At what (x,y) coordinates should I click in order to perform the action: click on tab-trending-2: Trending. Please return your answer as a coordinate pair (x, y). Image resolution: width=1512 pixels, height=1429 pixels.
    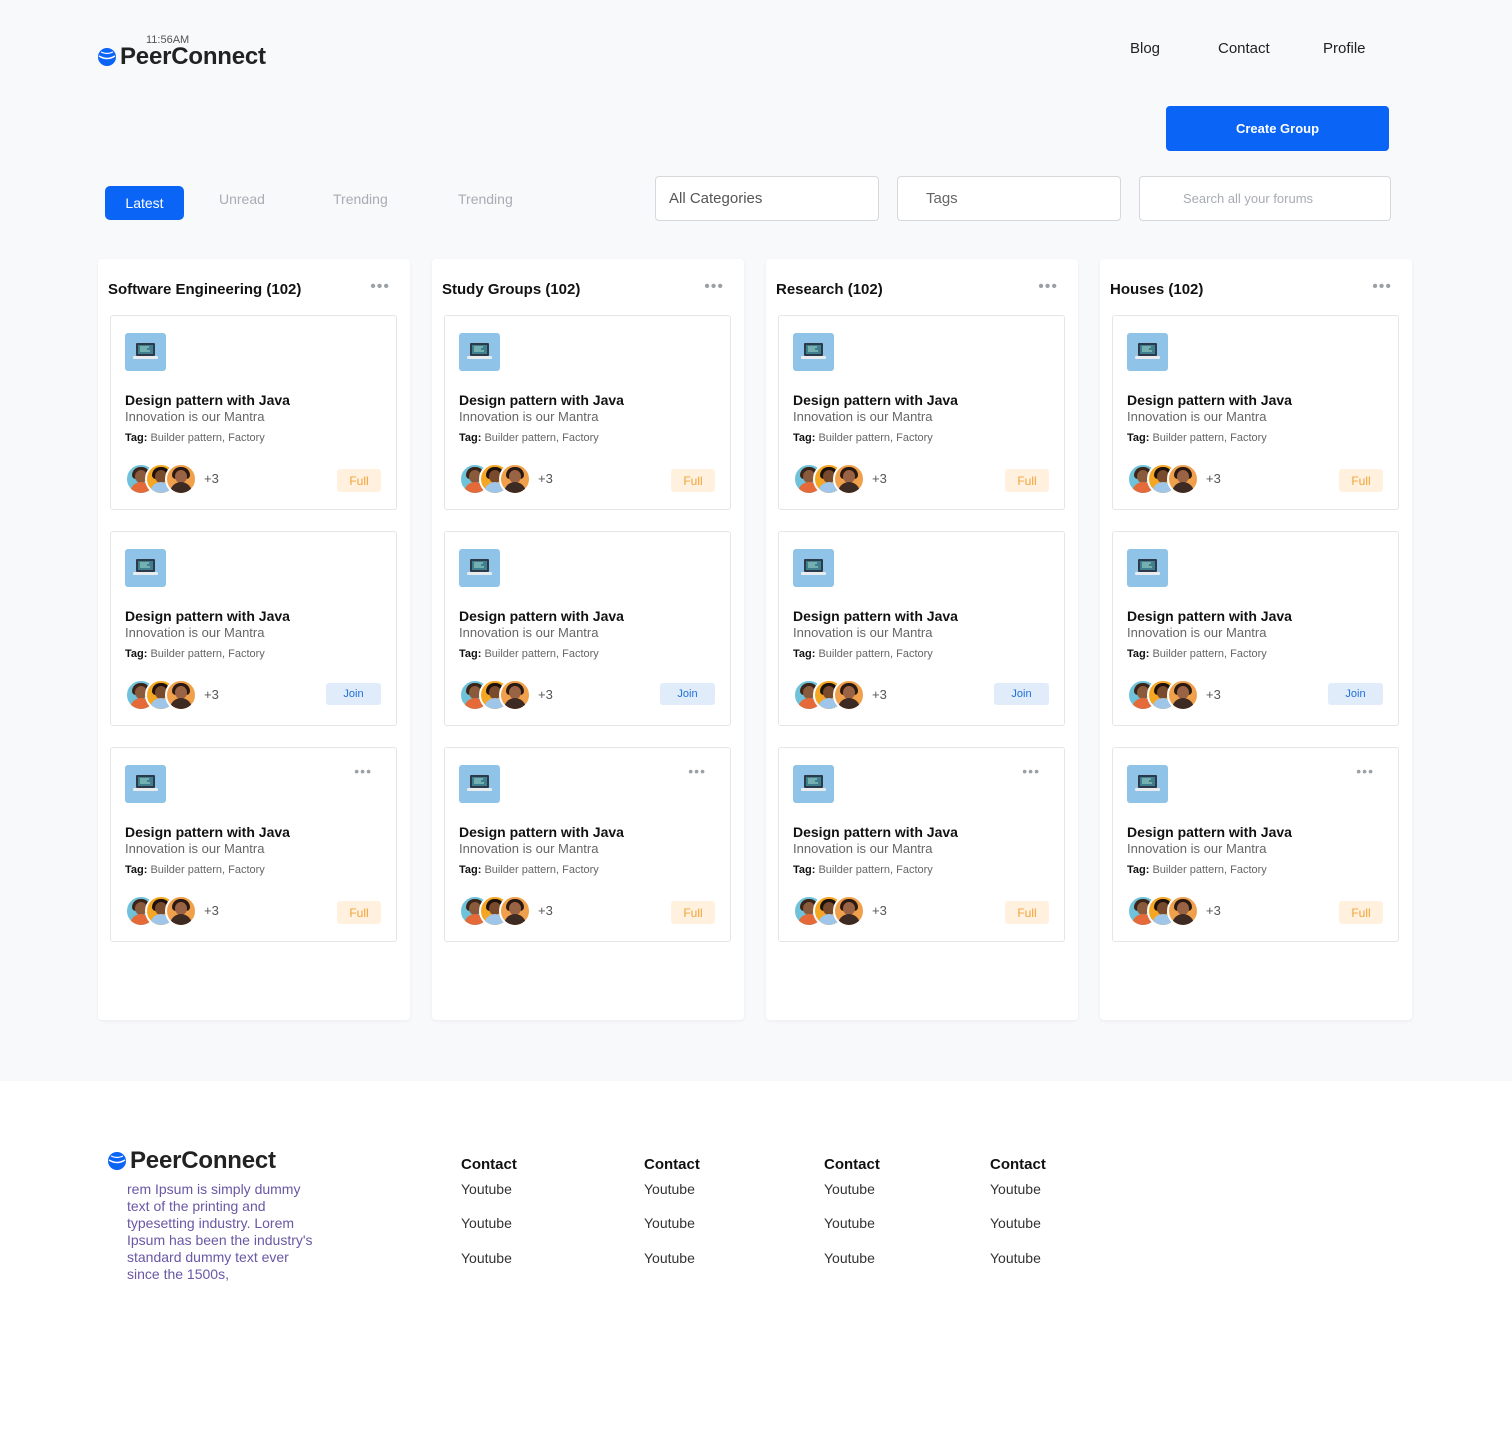
    Looking at the image, I should click on (485, 199).